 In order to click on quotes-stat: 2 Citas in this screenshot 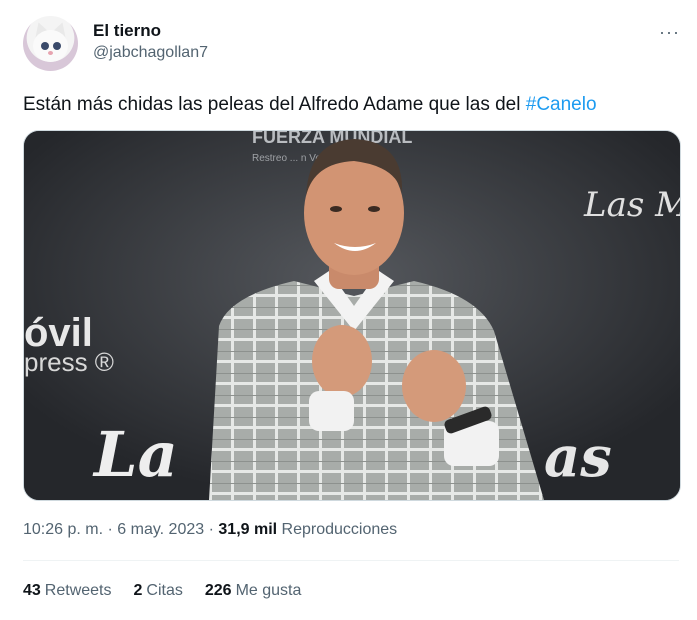, I will do `click(158, 591)`.